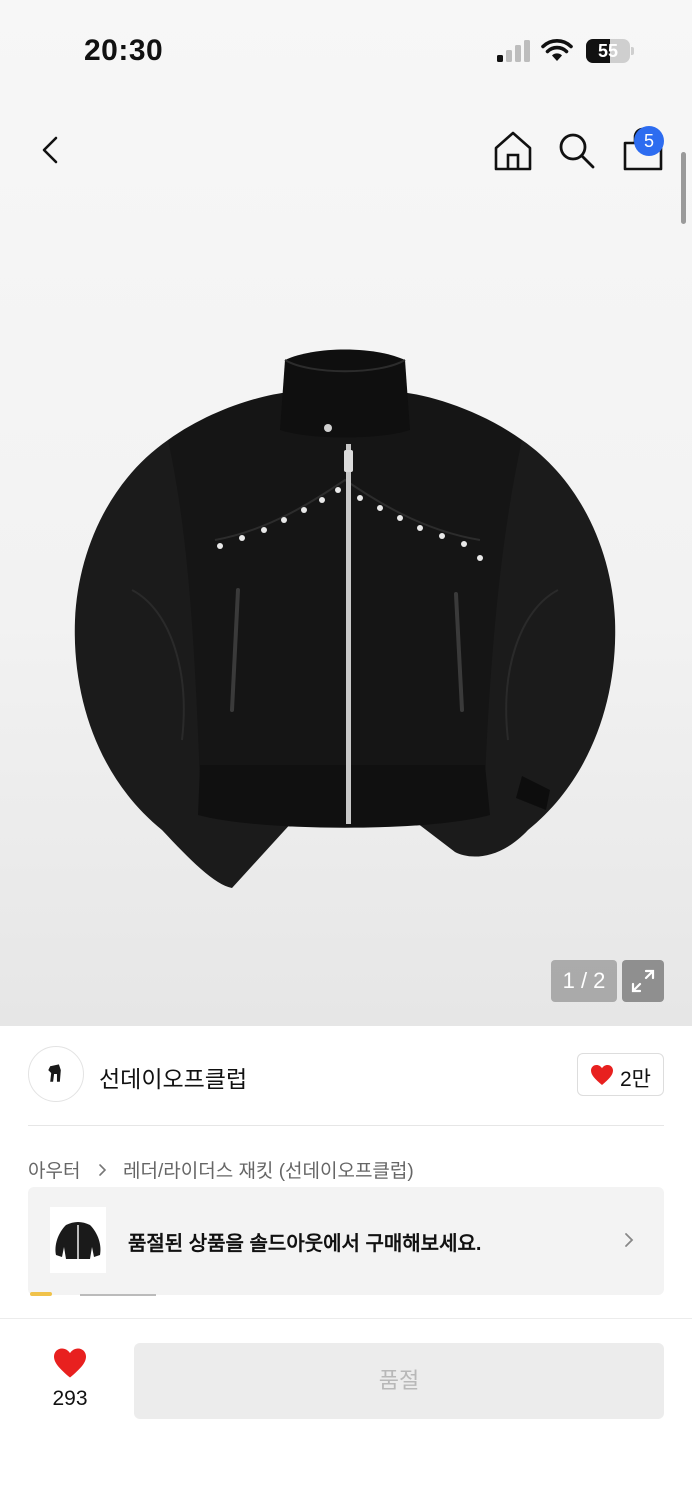  Describe the element at coordinates (50, 150) in the screenshot. I see `chevron-left-icon` at that location.